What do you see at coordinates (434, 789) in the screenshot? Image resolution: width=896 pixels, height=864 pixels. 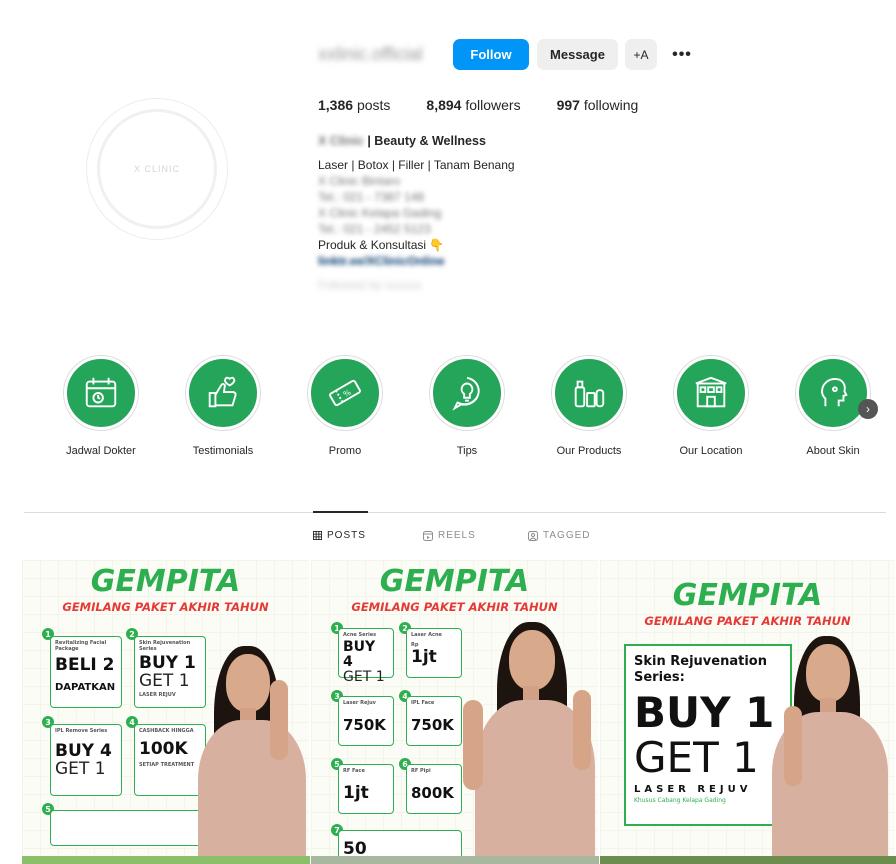 I see `promo-box: RF Pipi 800K` at bounding box center [434, 789].